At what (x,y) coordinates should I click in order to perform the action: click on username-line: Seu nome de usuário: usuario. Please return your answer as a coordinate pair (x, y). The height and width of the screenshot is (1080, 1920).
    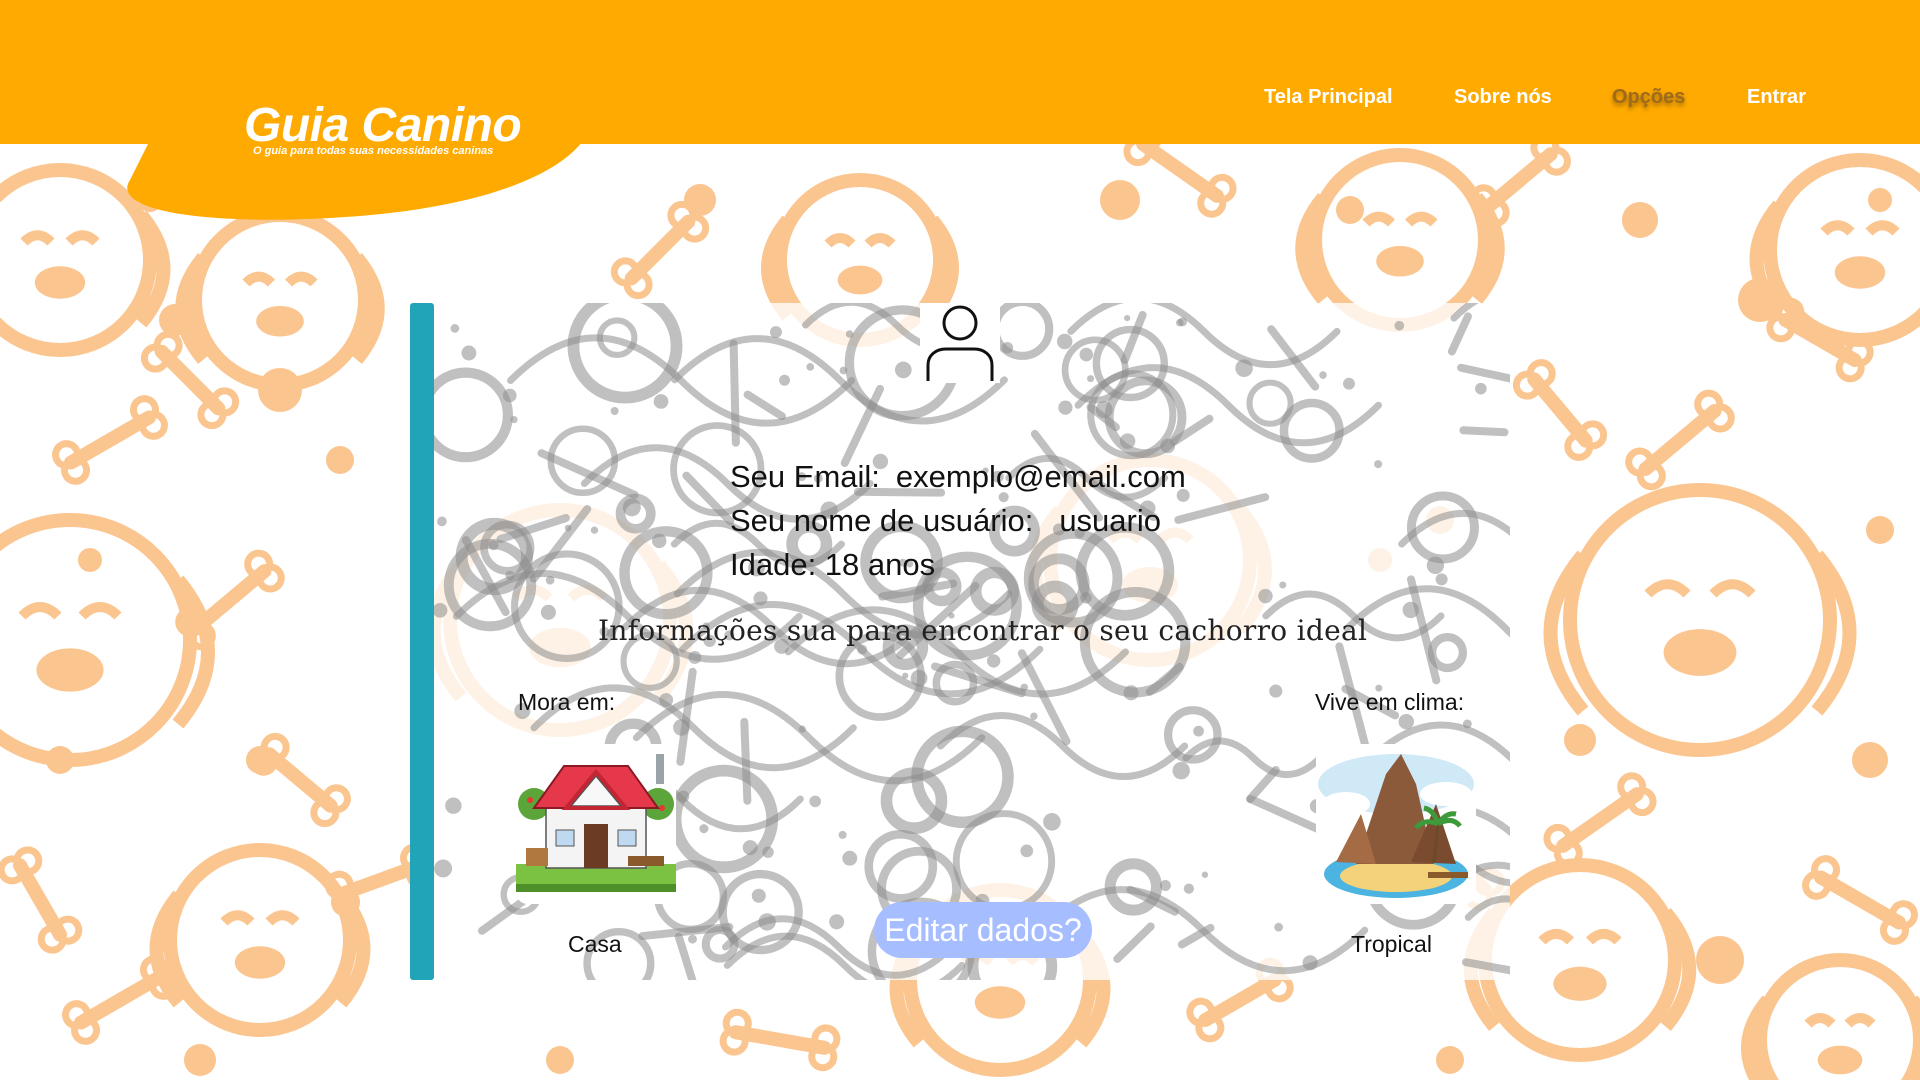
    Looking at the image, I should click on (945, 521).